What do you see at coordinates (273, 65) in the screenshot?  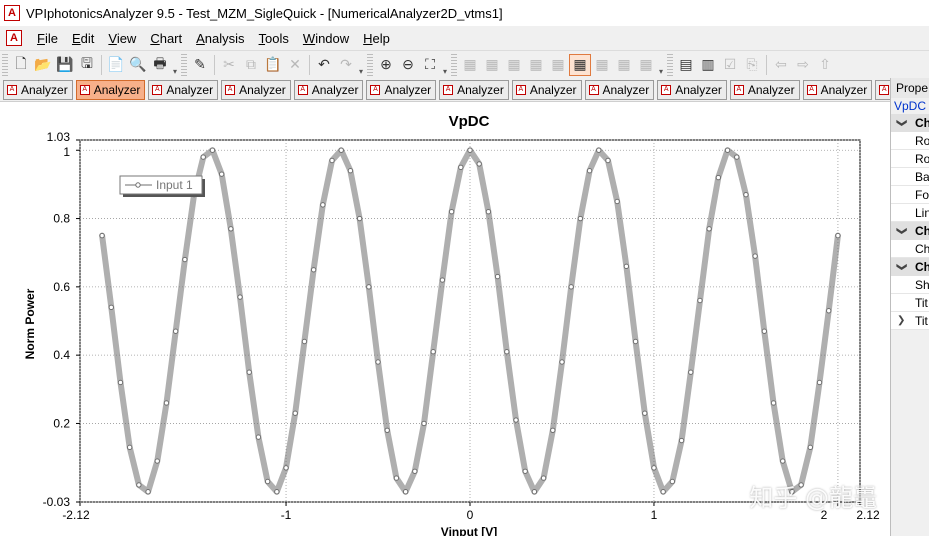 I see `paste-icon: 📋` at bounding box center [273, 65].